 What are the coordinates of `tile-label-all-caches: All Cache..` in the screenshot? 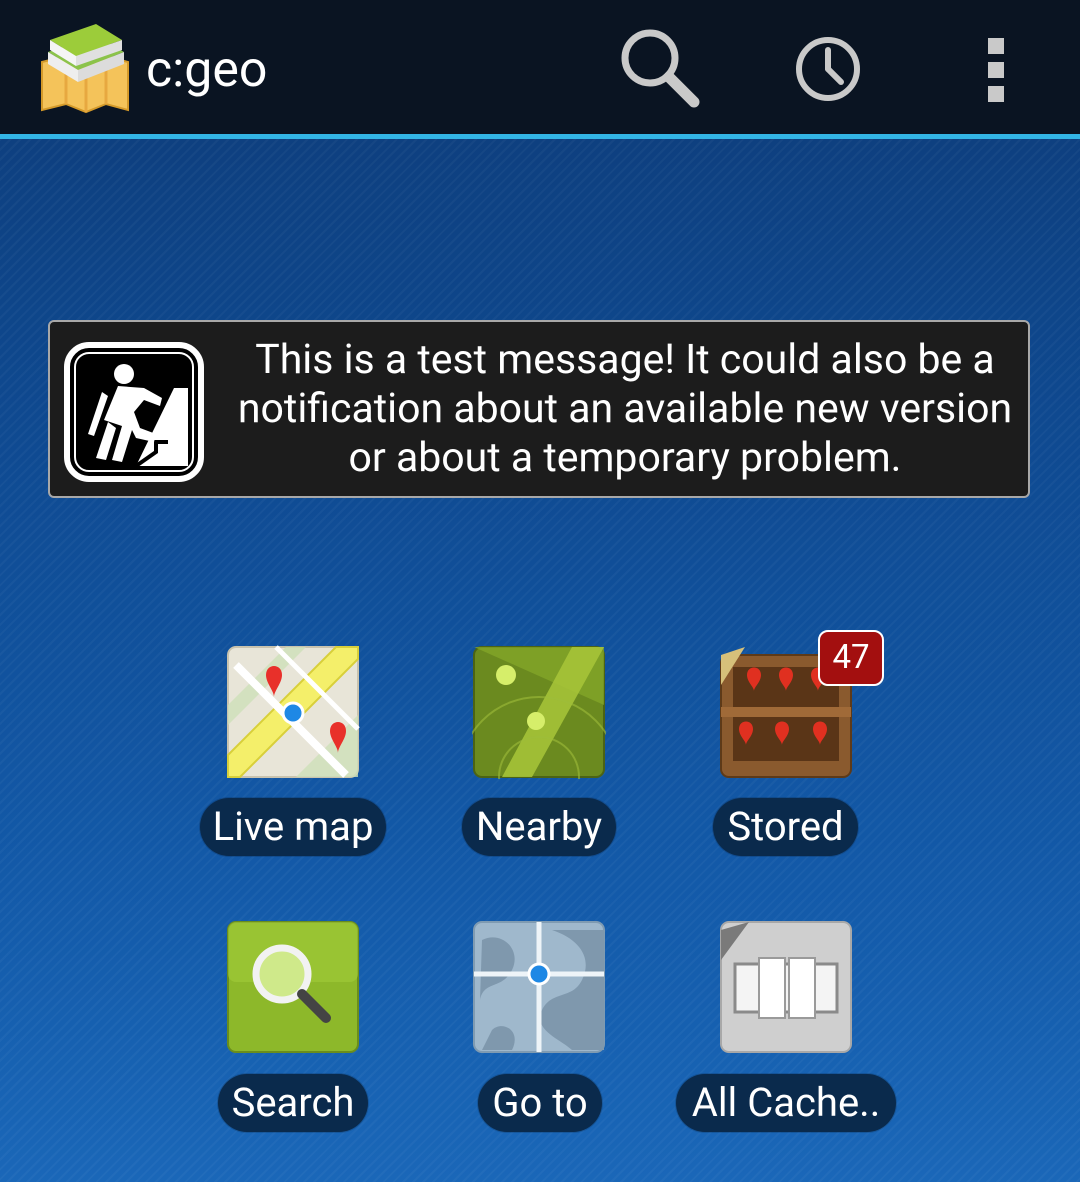 It's located at (786, 1103).